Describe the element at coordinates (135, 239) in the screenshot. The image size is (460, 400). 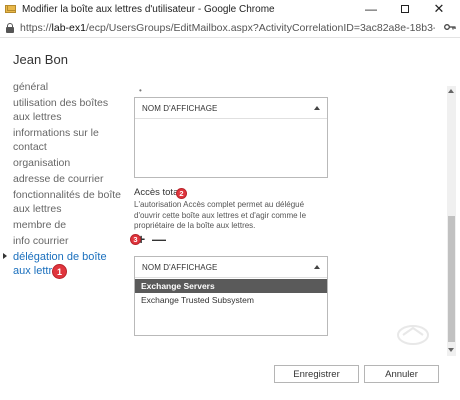
I see `callout-badge-3: 3` at that location.